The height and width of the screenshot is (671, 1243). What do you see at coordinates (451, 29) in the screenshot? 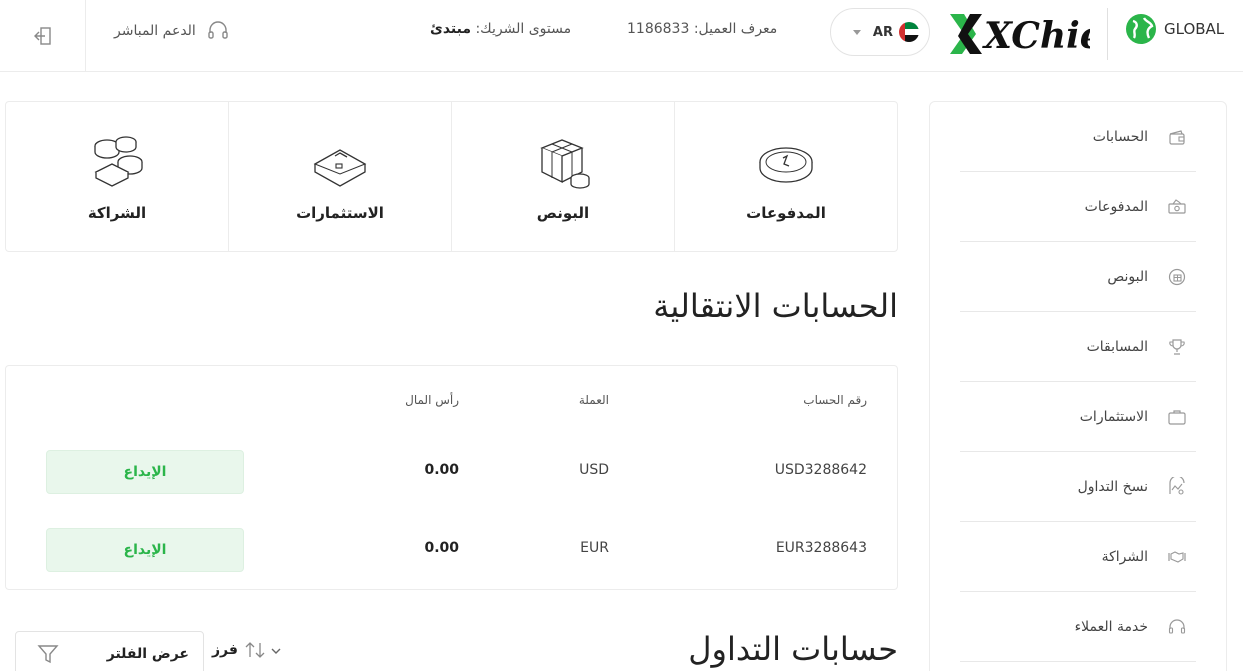
I see `partner-level-value: مبتدئ` at bounding box center [451, 29].